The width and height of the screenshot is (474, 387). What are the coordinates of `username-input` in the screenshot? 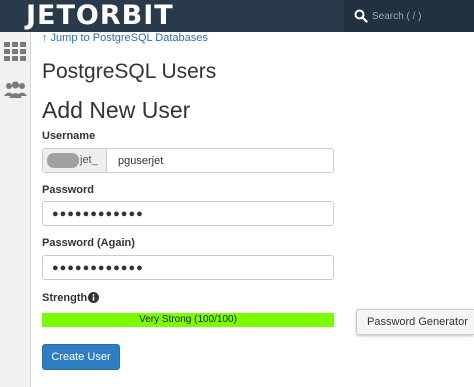 It's located at (220, 160).